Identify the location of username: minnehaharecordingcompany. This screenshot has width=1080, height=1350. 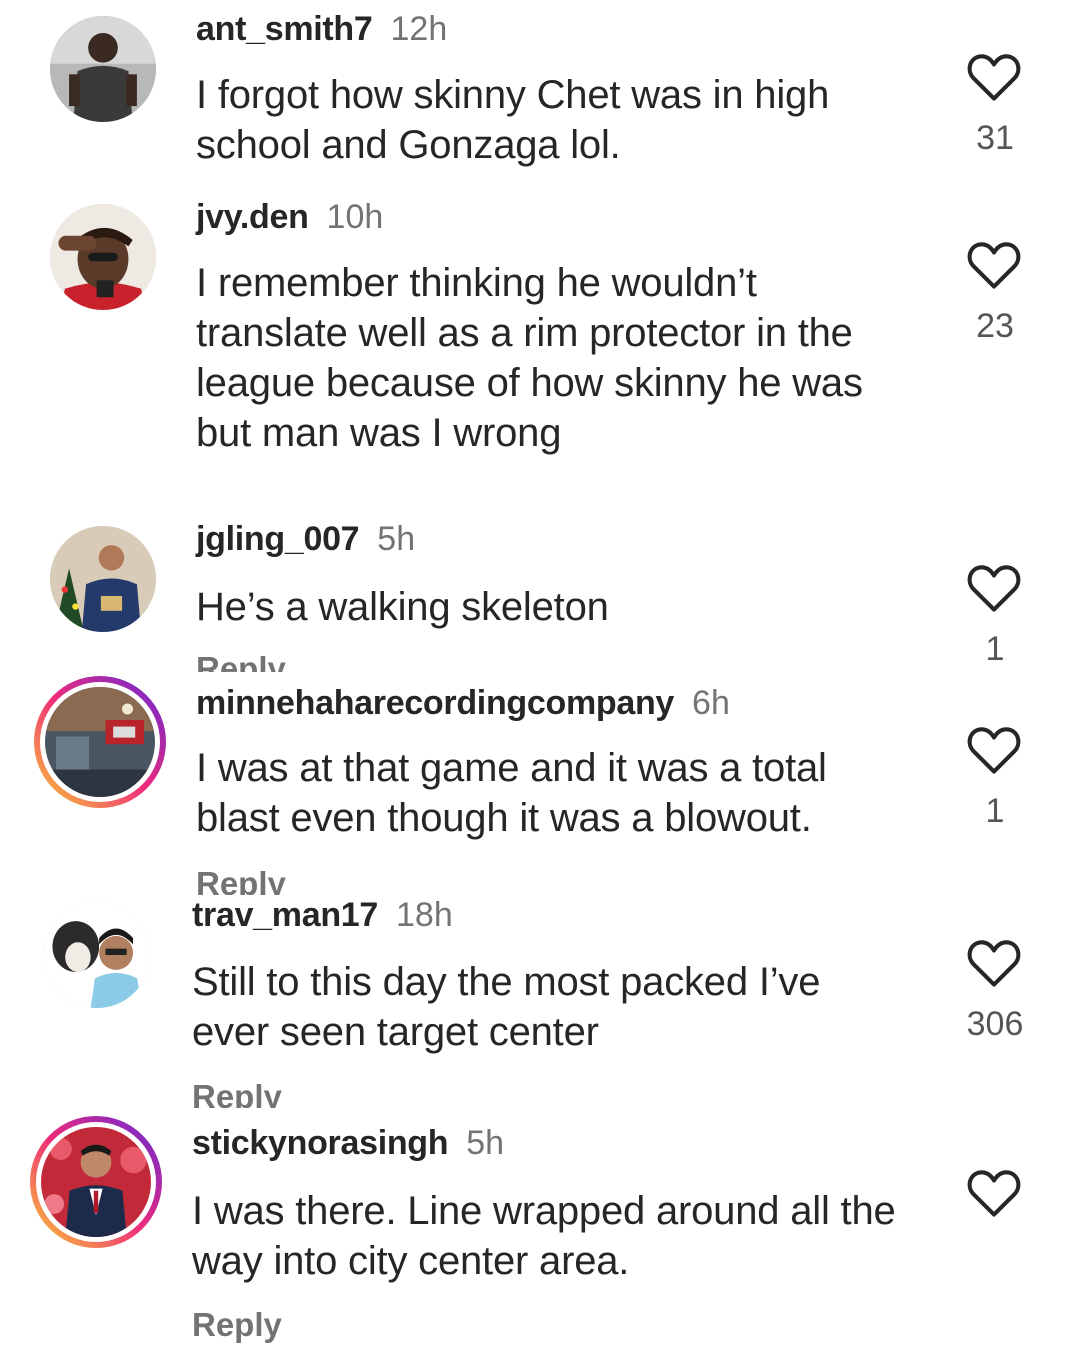
(435, 703).